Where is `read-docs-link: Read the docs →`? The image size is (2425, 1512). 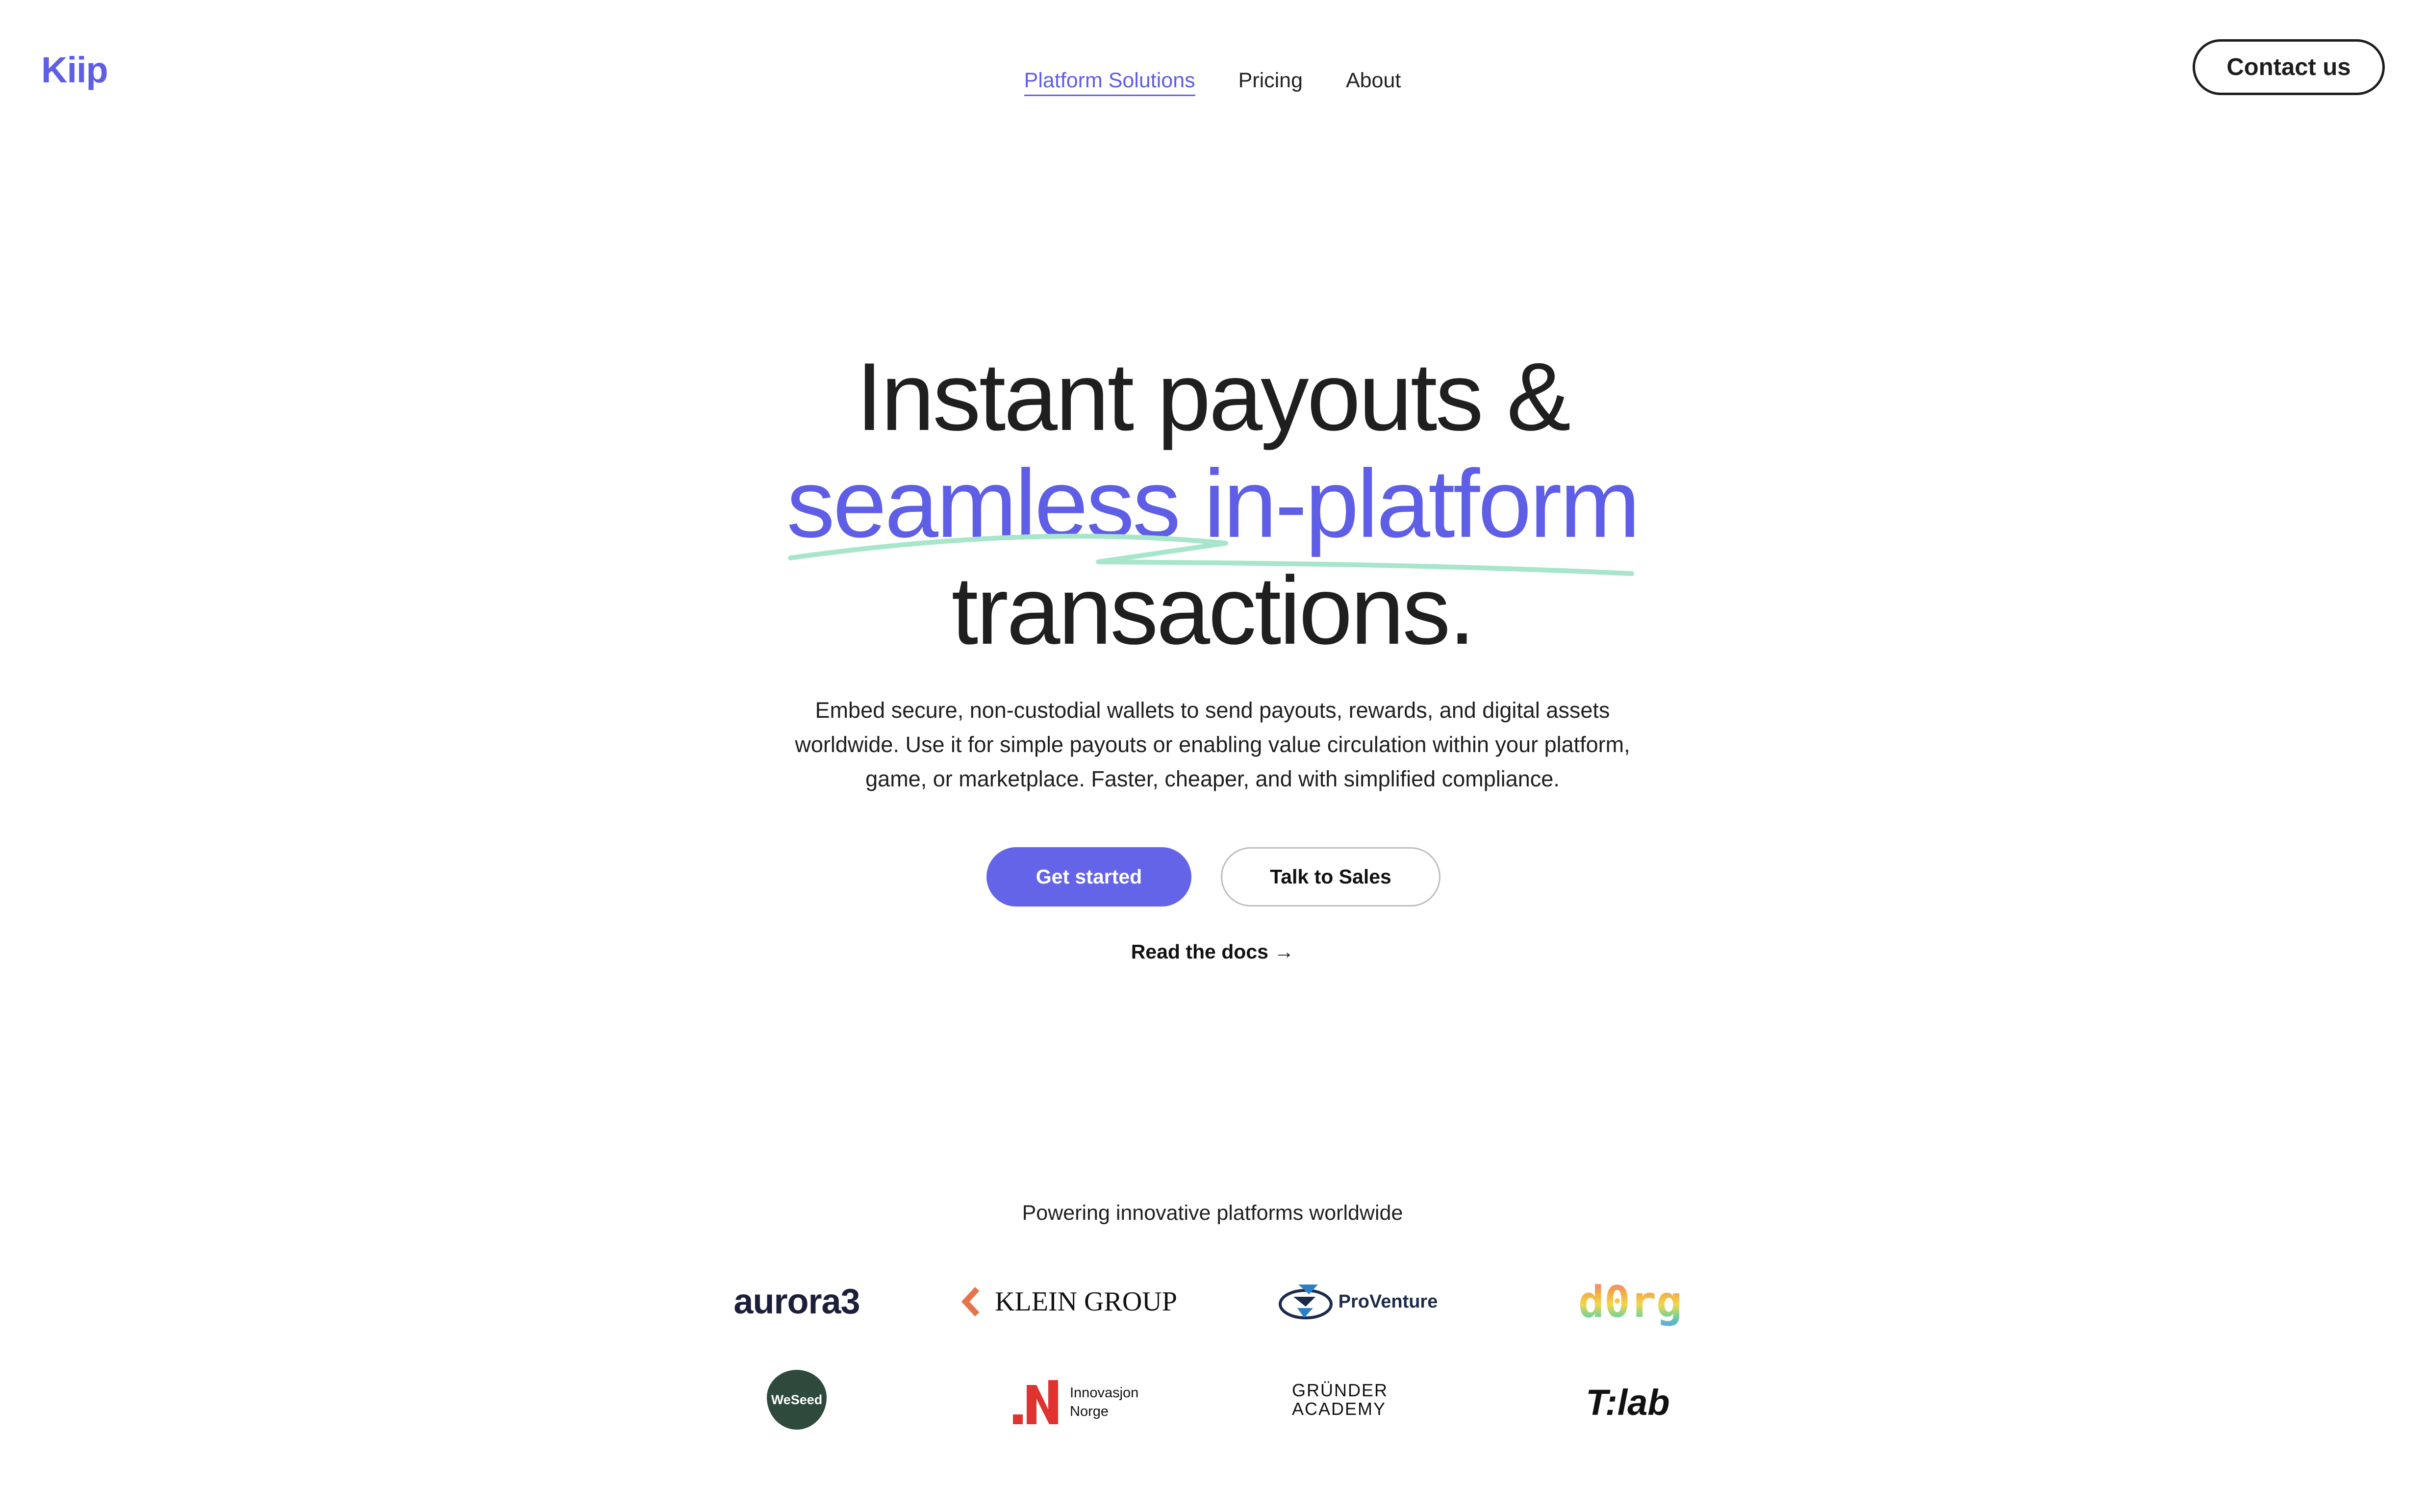
read-docs-link: Read the docs → is located at coordinates (1212, 951).